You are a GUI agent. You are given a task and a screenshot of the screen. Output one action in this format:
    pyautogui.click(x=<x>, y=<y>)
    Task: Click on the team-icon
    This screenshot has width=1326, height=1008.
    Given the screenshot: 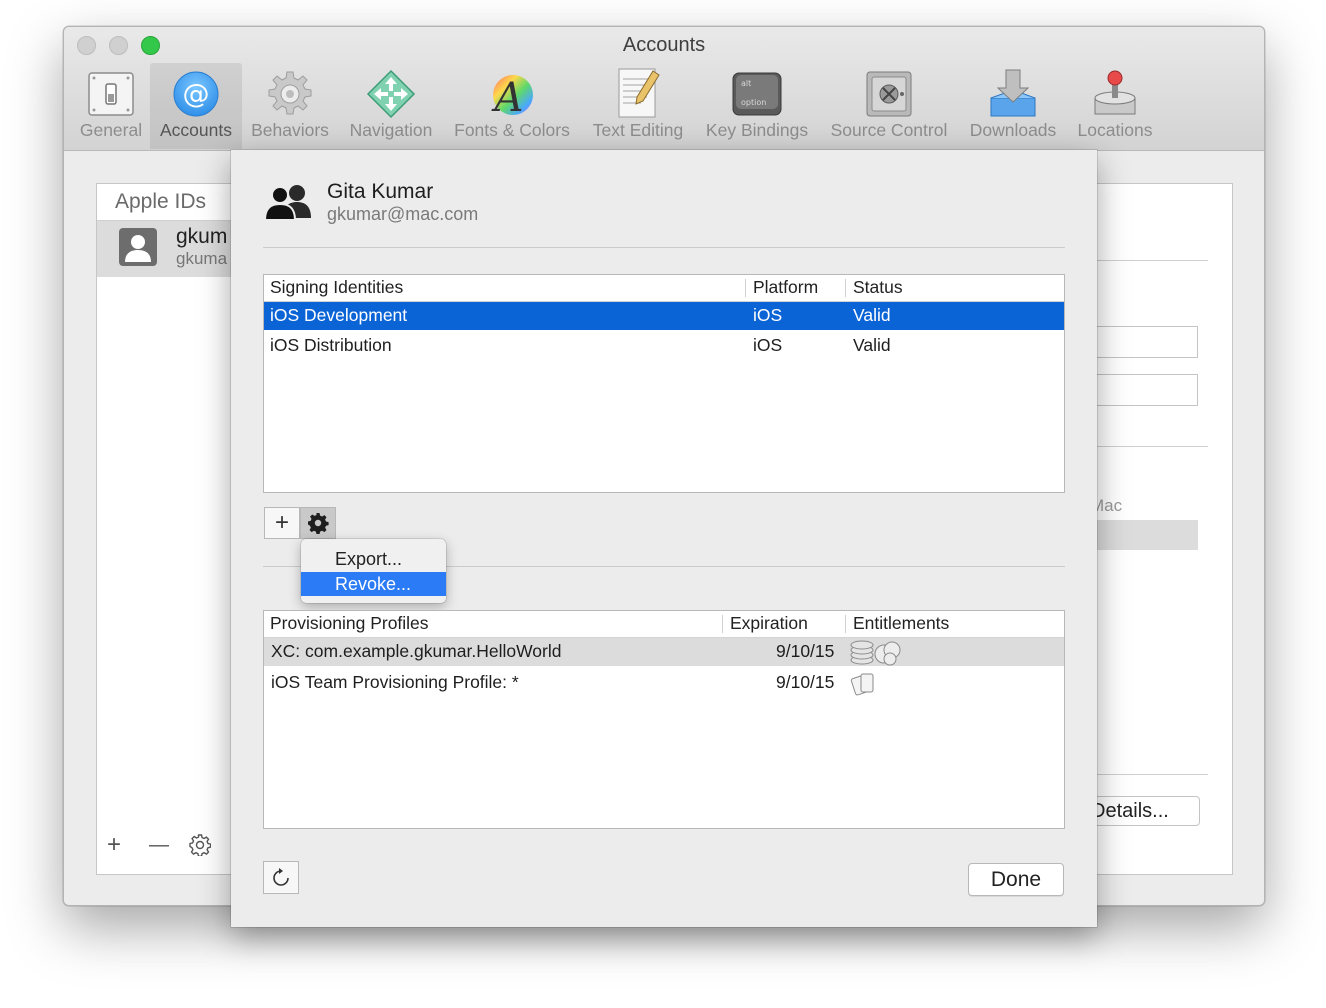 What is the action you would take?
    pyautogui.click(x=289, y=204)
    